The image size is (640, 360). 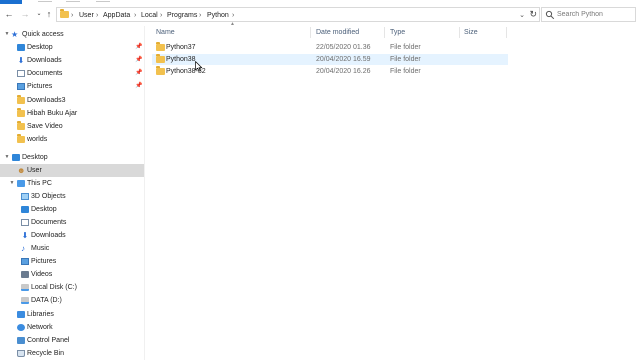 I want to click on nav-label: Recycle Bin, so click(x=45, y=353).